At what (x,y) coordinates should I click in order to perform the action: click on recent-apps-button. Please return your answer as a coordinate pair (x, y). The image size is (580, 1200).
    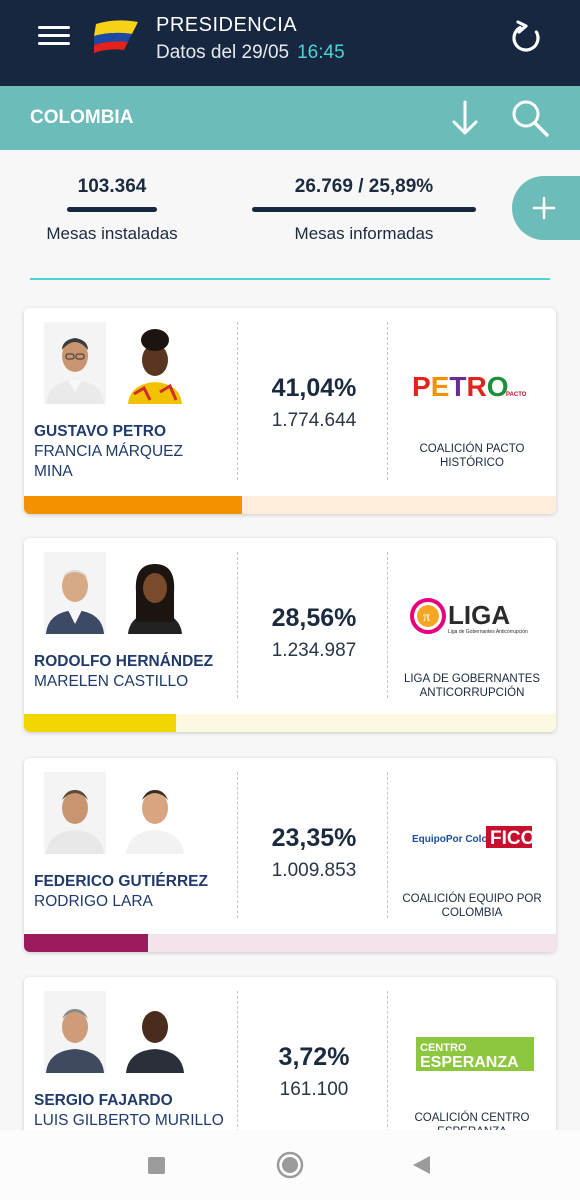
    Looking at the image, I should click on (156, 1165).